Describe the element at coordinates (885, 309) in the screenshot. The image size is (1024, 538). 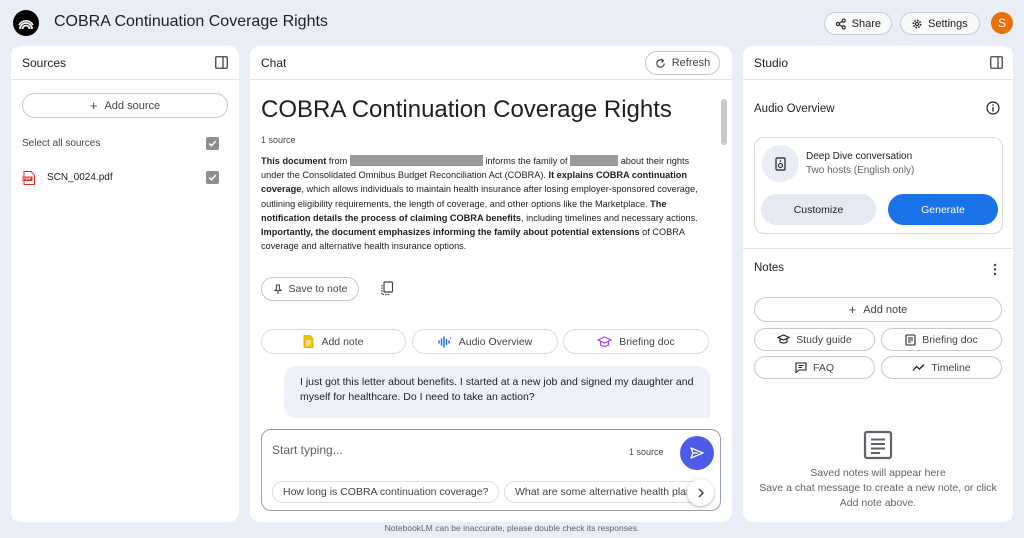
I see `add-note-label: Add note` at that location.